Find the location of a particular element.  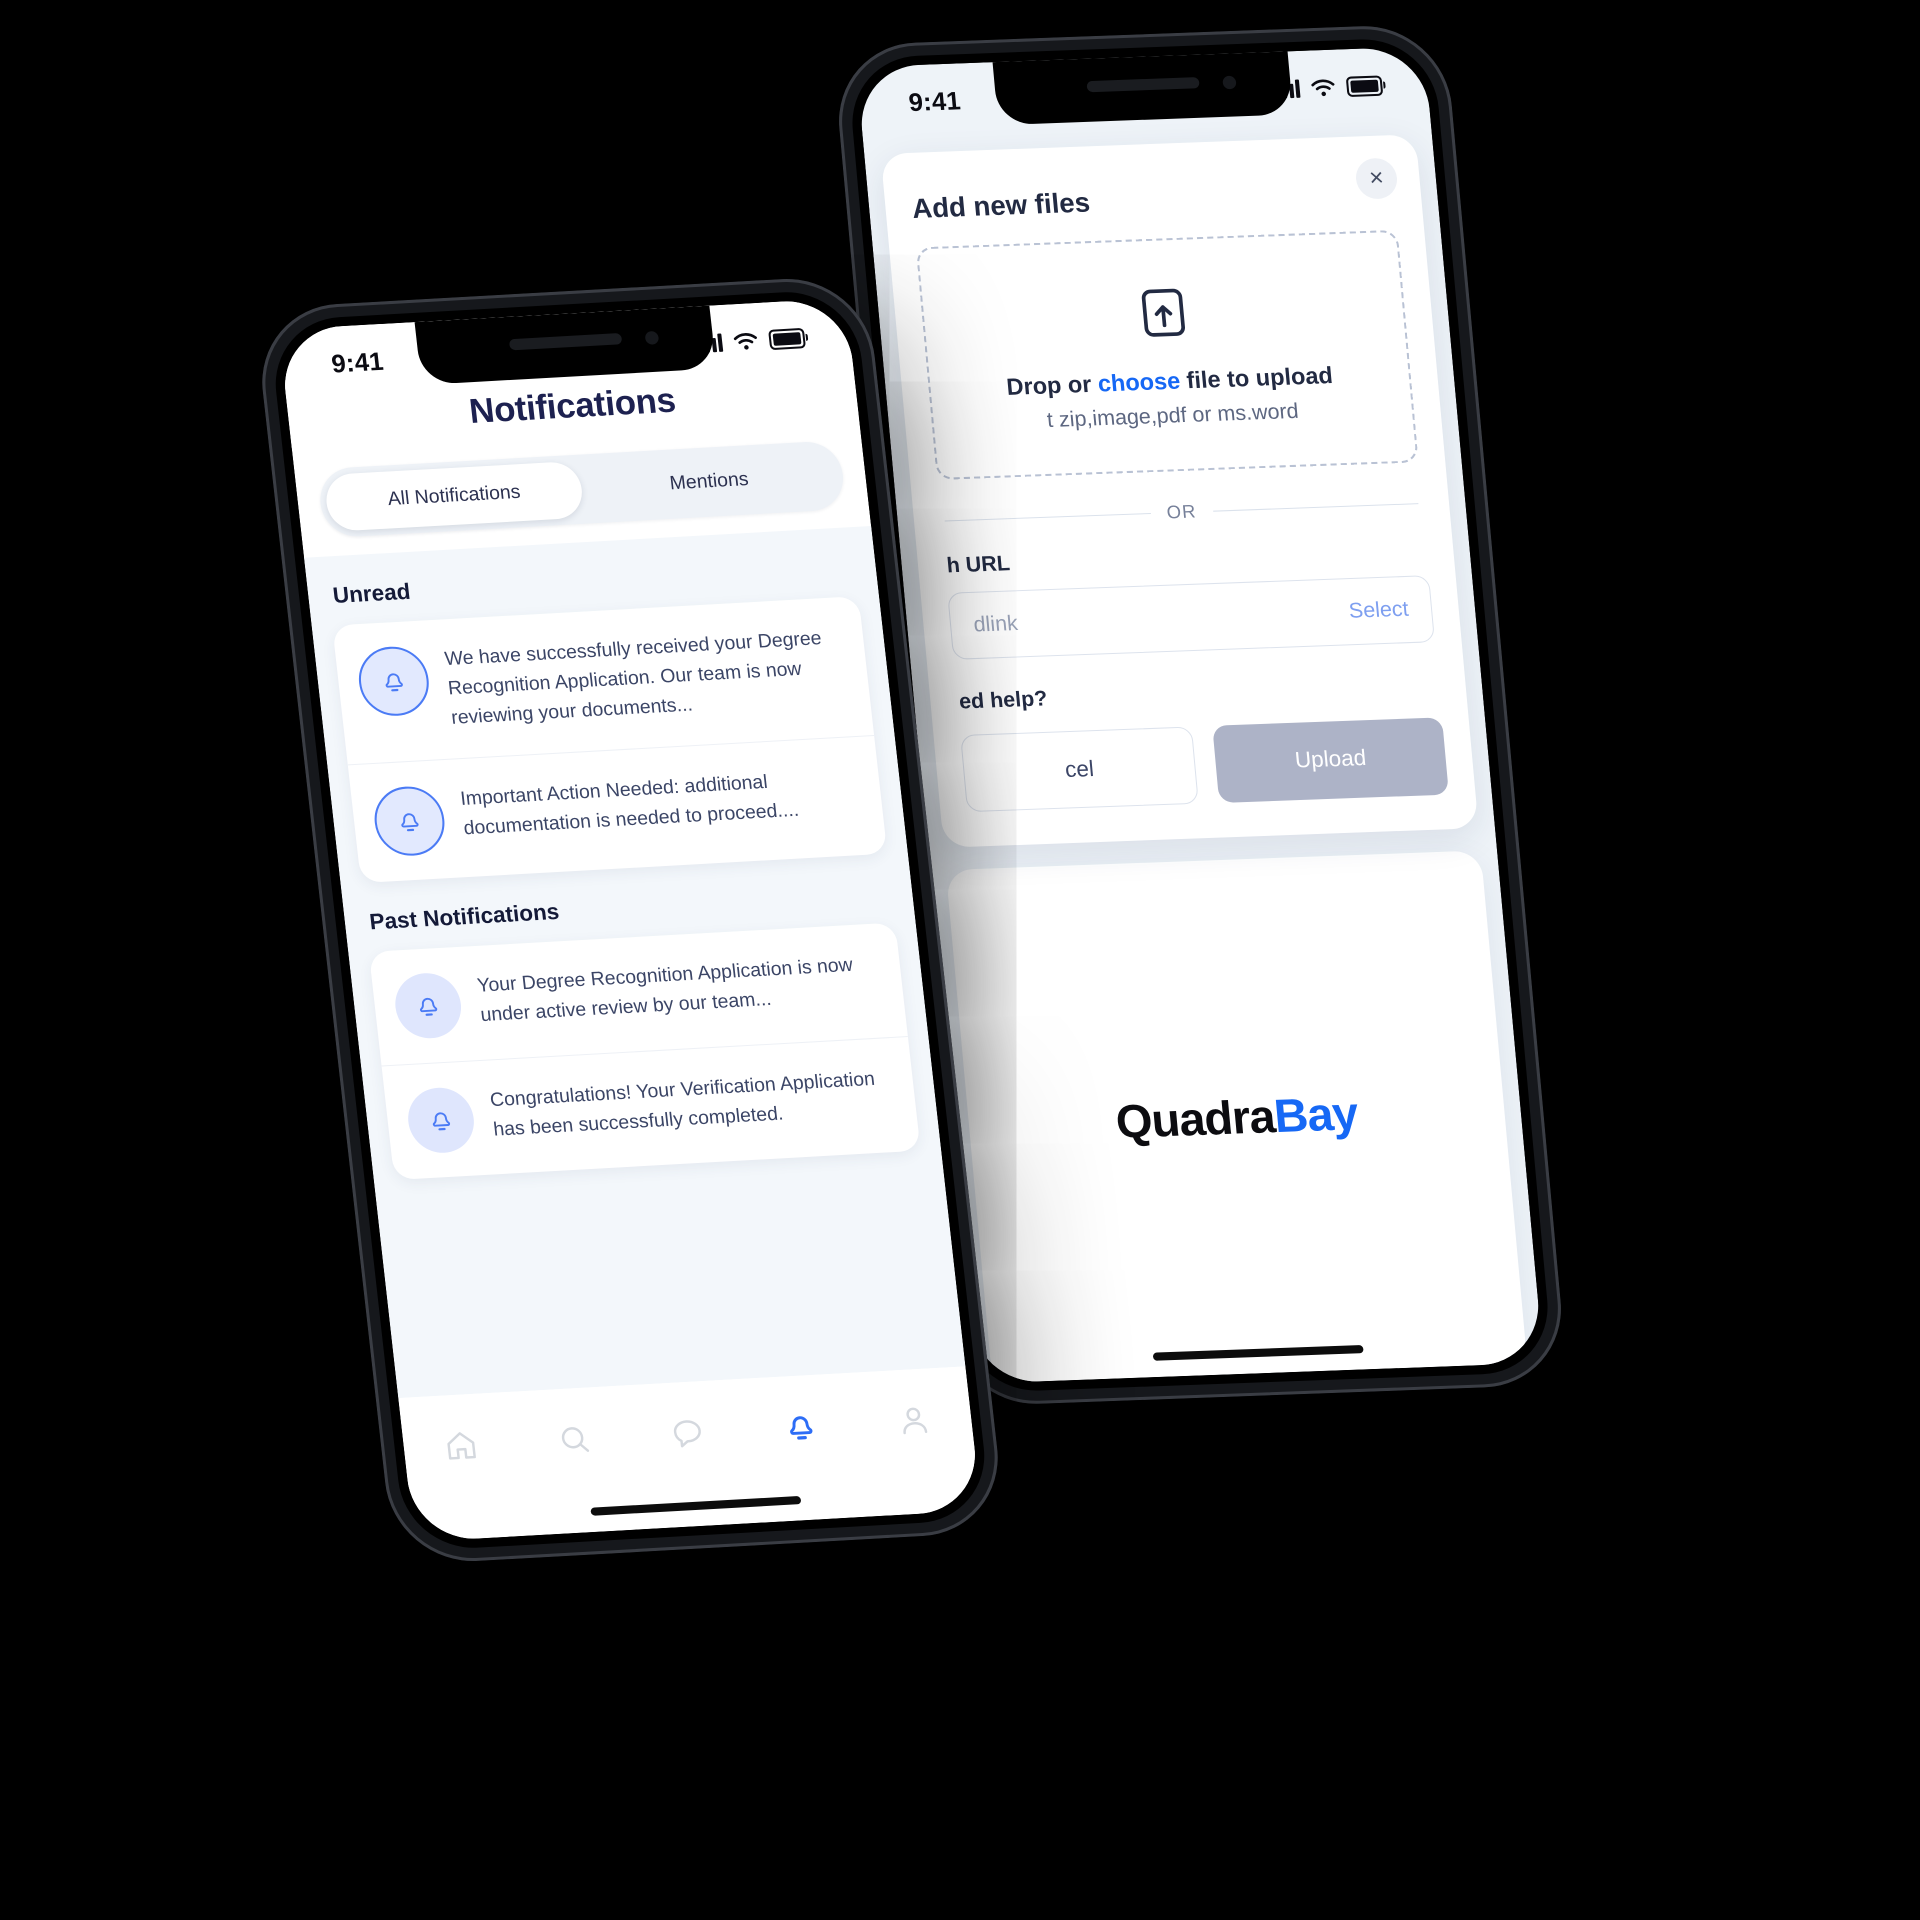

select-button: Select is located at coordinates (1379, 610).